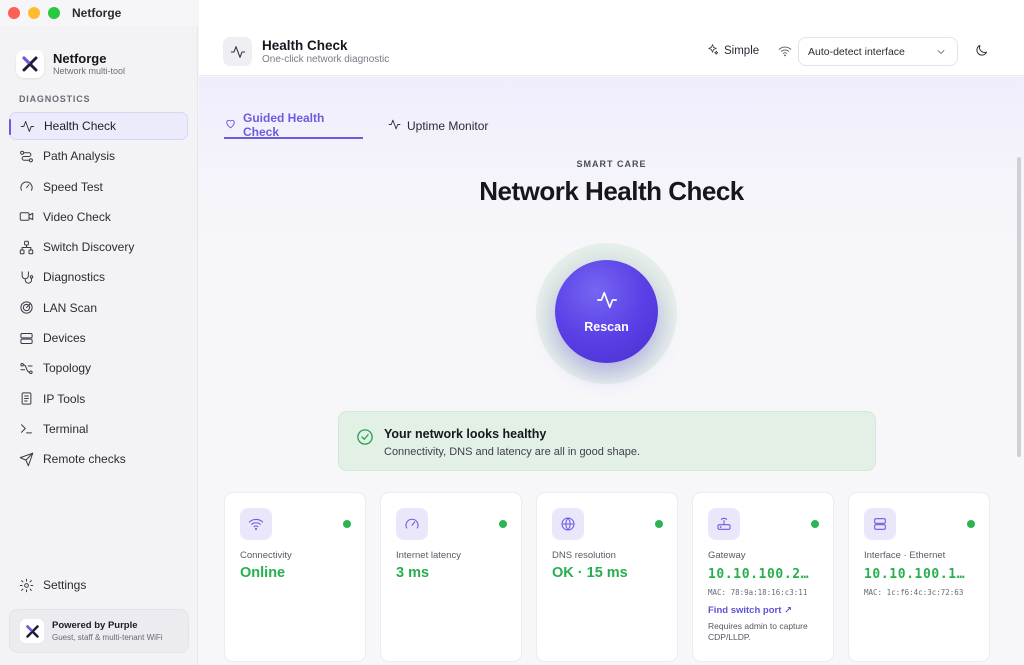 The width and height of the screenshot is (1024, 665). Describe the element at coordinates (365, 437) in the screenshot. I see `check-circle-icon` at that location.